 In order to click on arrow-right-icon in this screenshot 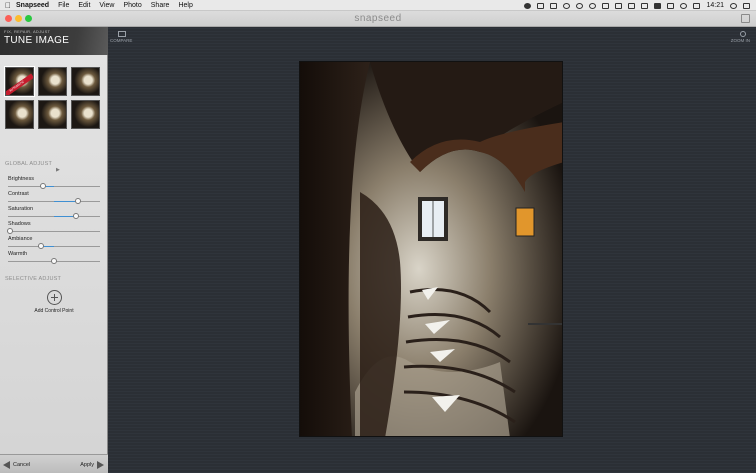, I will do `click(100, 465)`.